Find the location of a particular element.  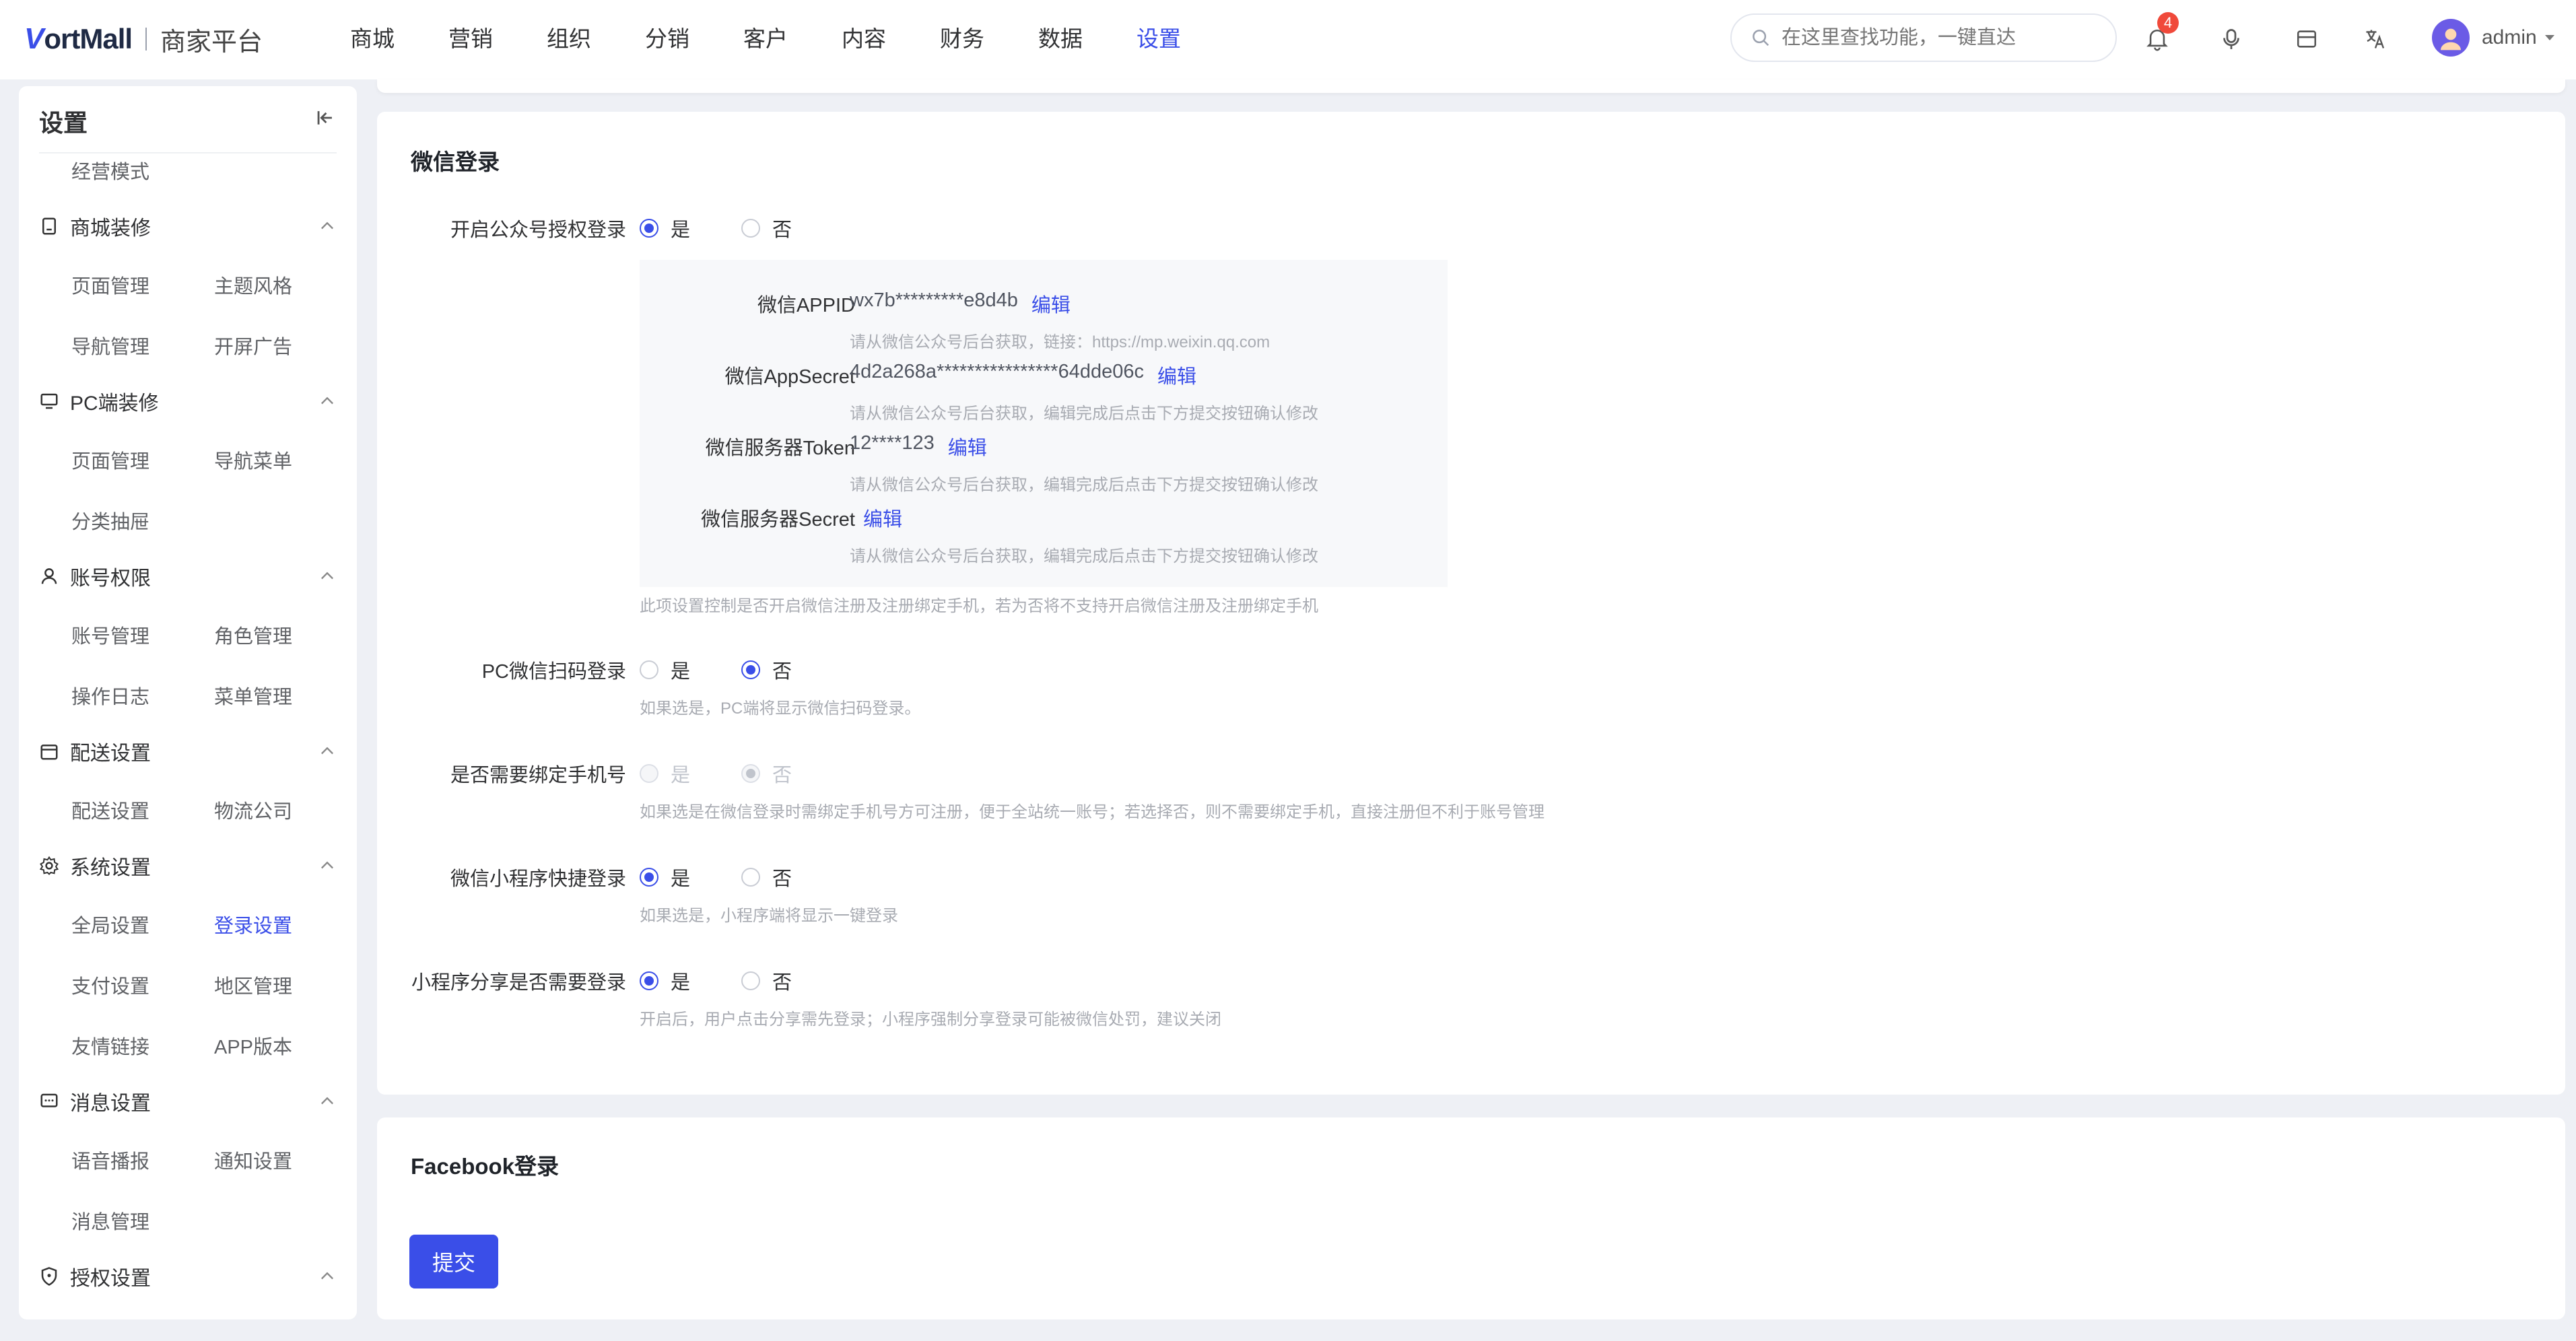

brand-subtitle: 商家平台 is located at coordinates (211, 42).